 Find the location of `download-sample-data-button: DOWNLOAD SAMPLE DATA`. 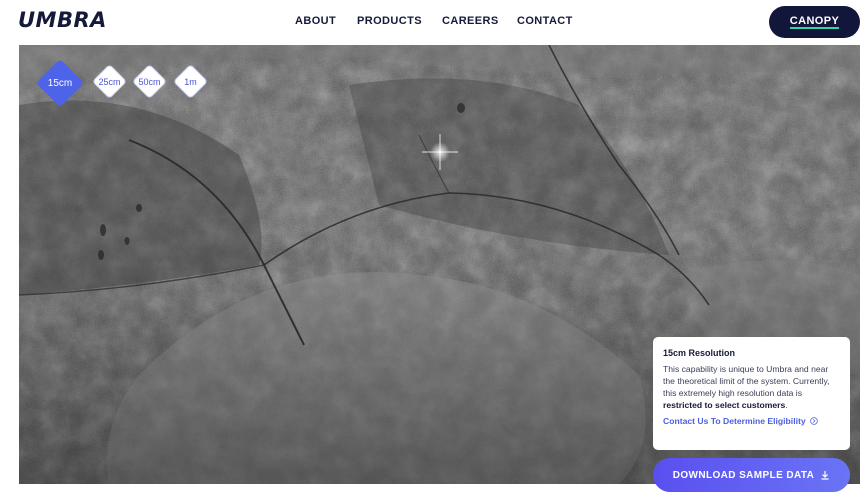

download-sample-data-button: DOWNLOAD SAMPLE DATA is located at coordinates (751, 475).